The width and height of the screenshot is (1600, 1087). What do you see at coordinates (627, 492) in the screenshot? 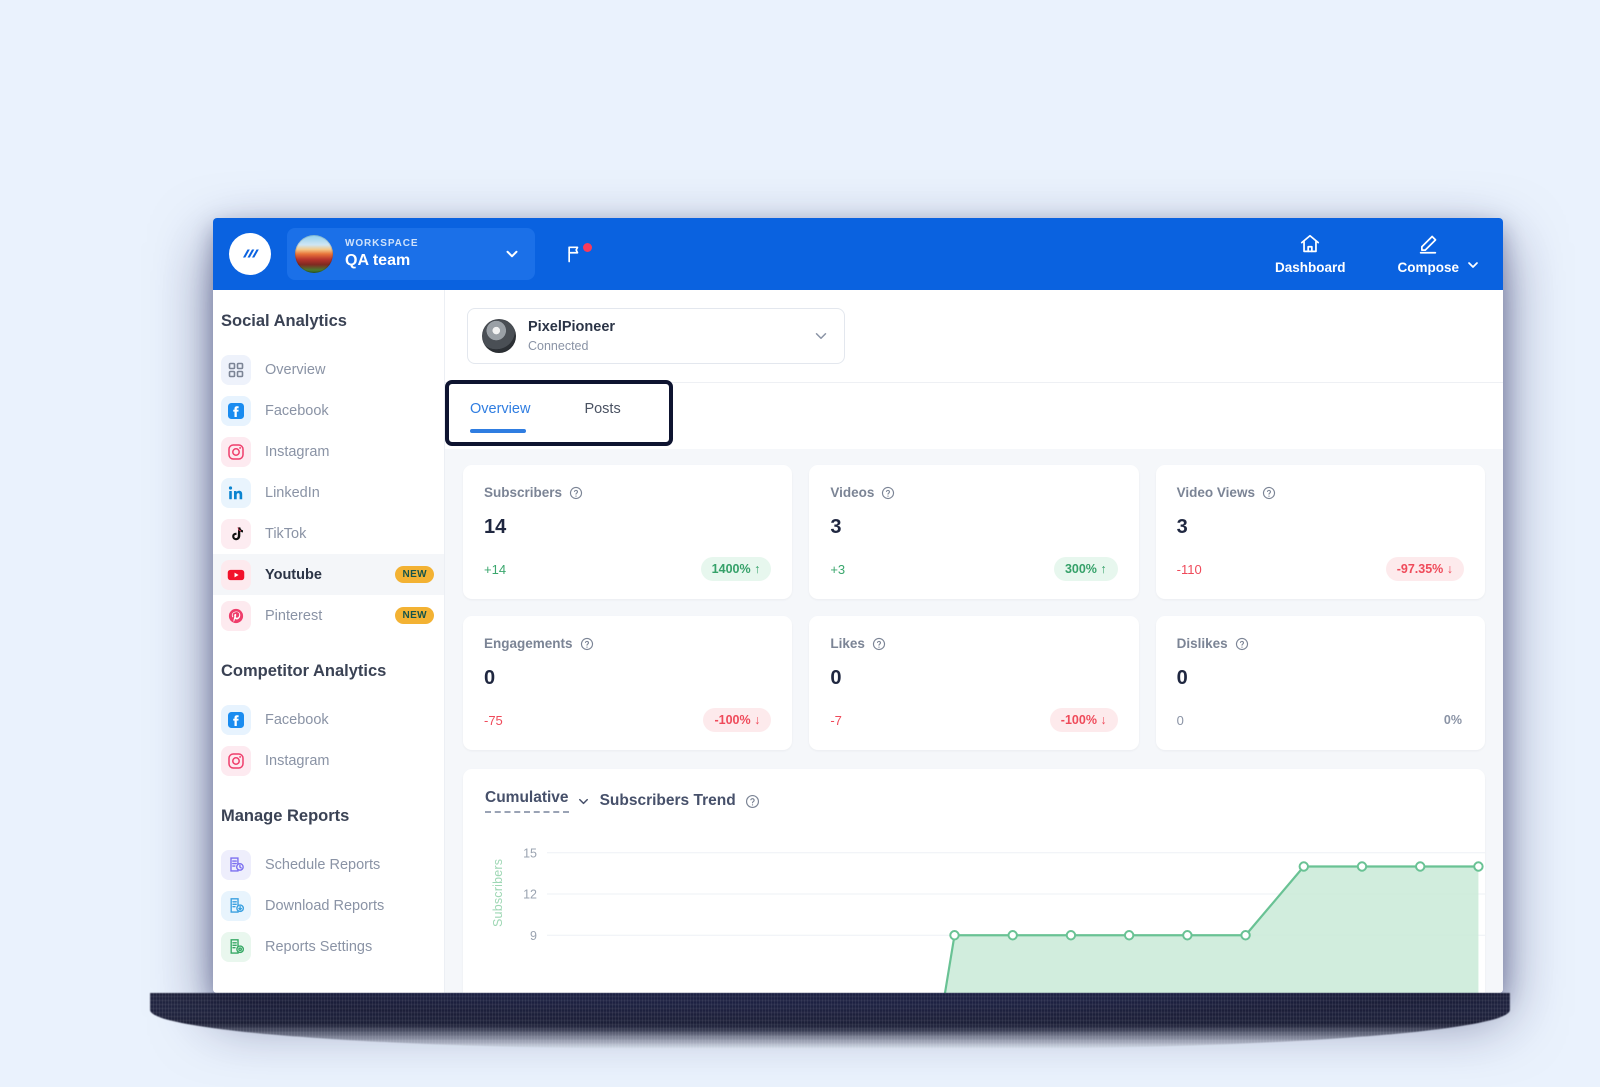
I see `metric-title-row: Subscribers` at bounding box center [627, 492].